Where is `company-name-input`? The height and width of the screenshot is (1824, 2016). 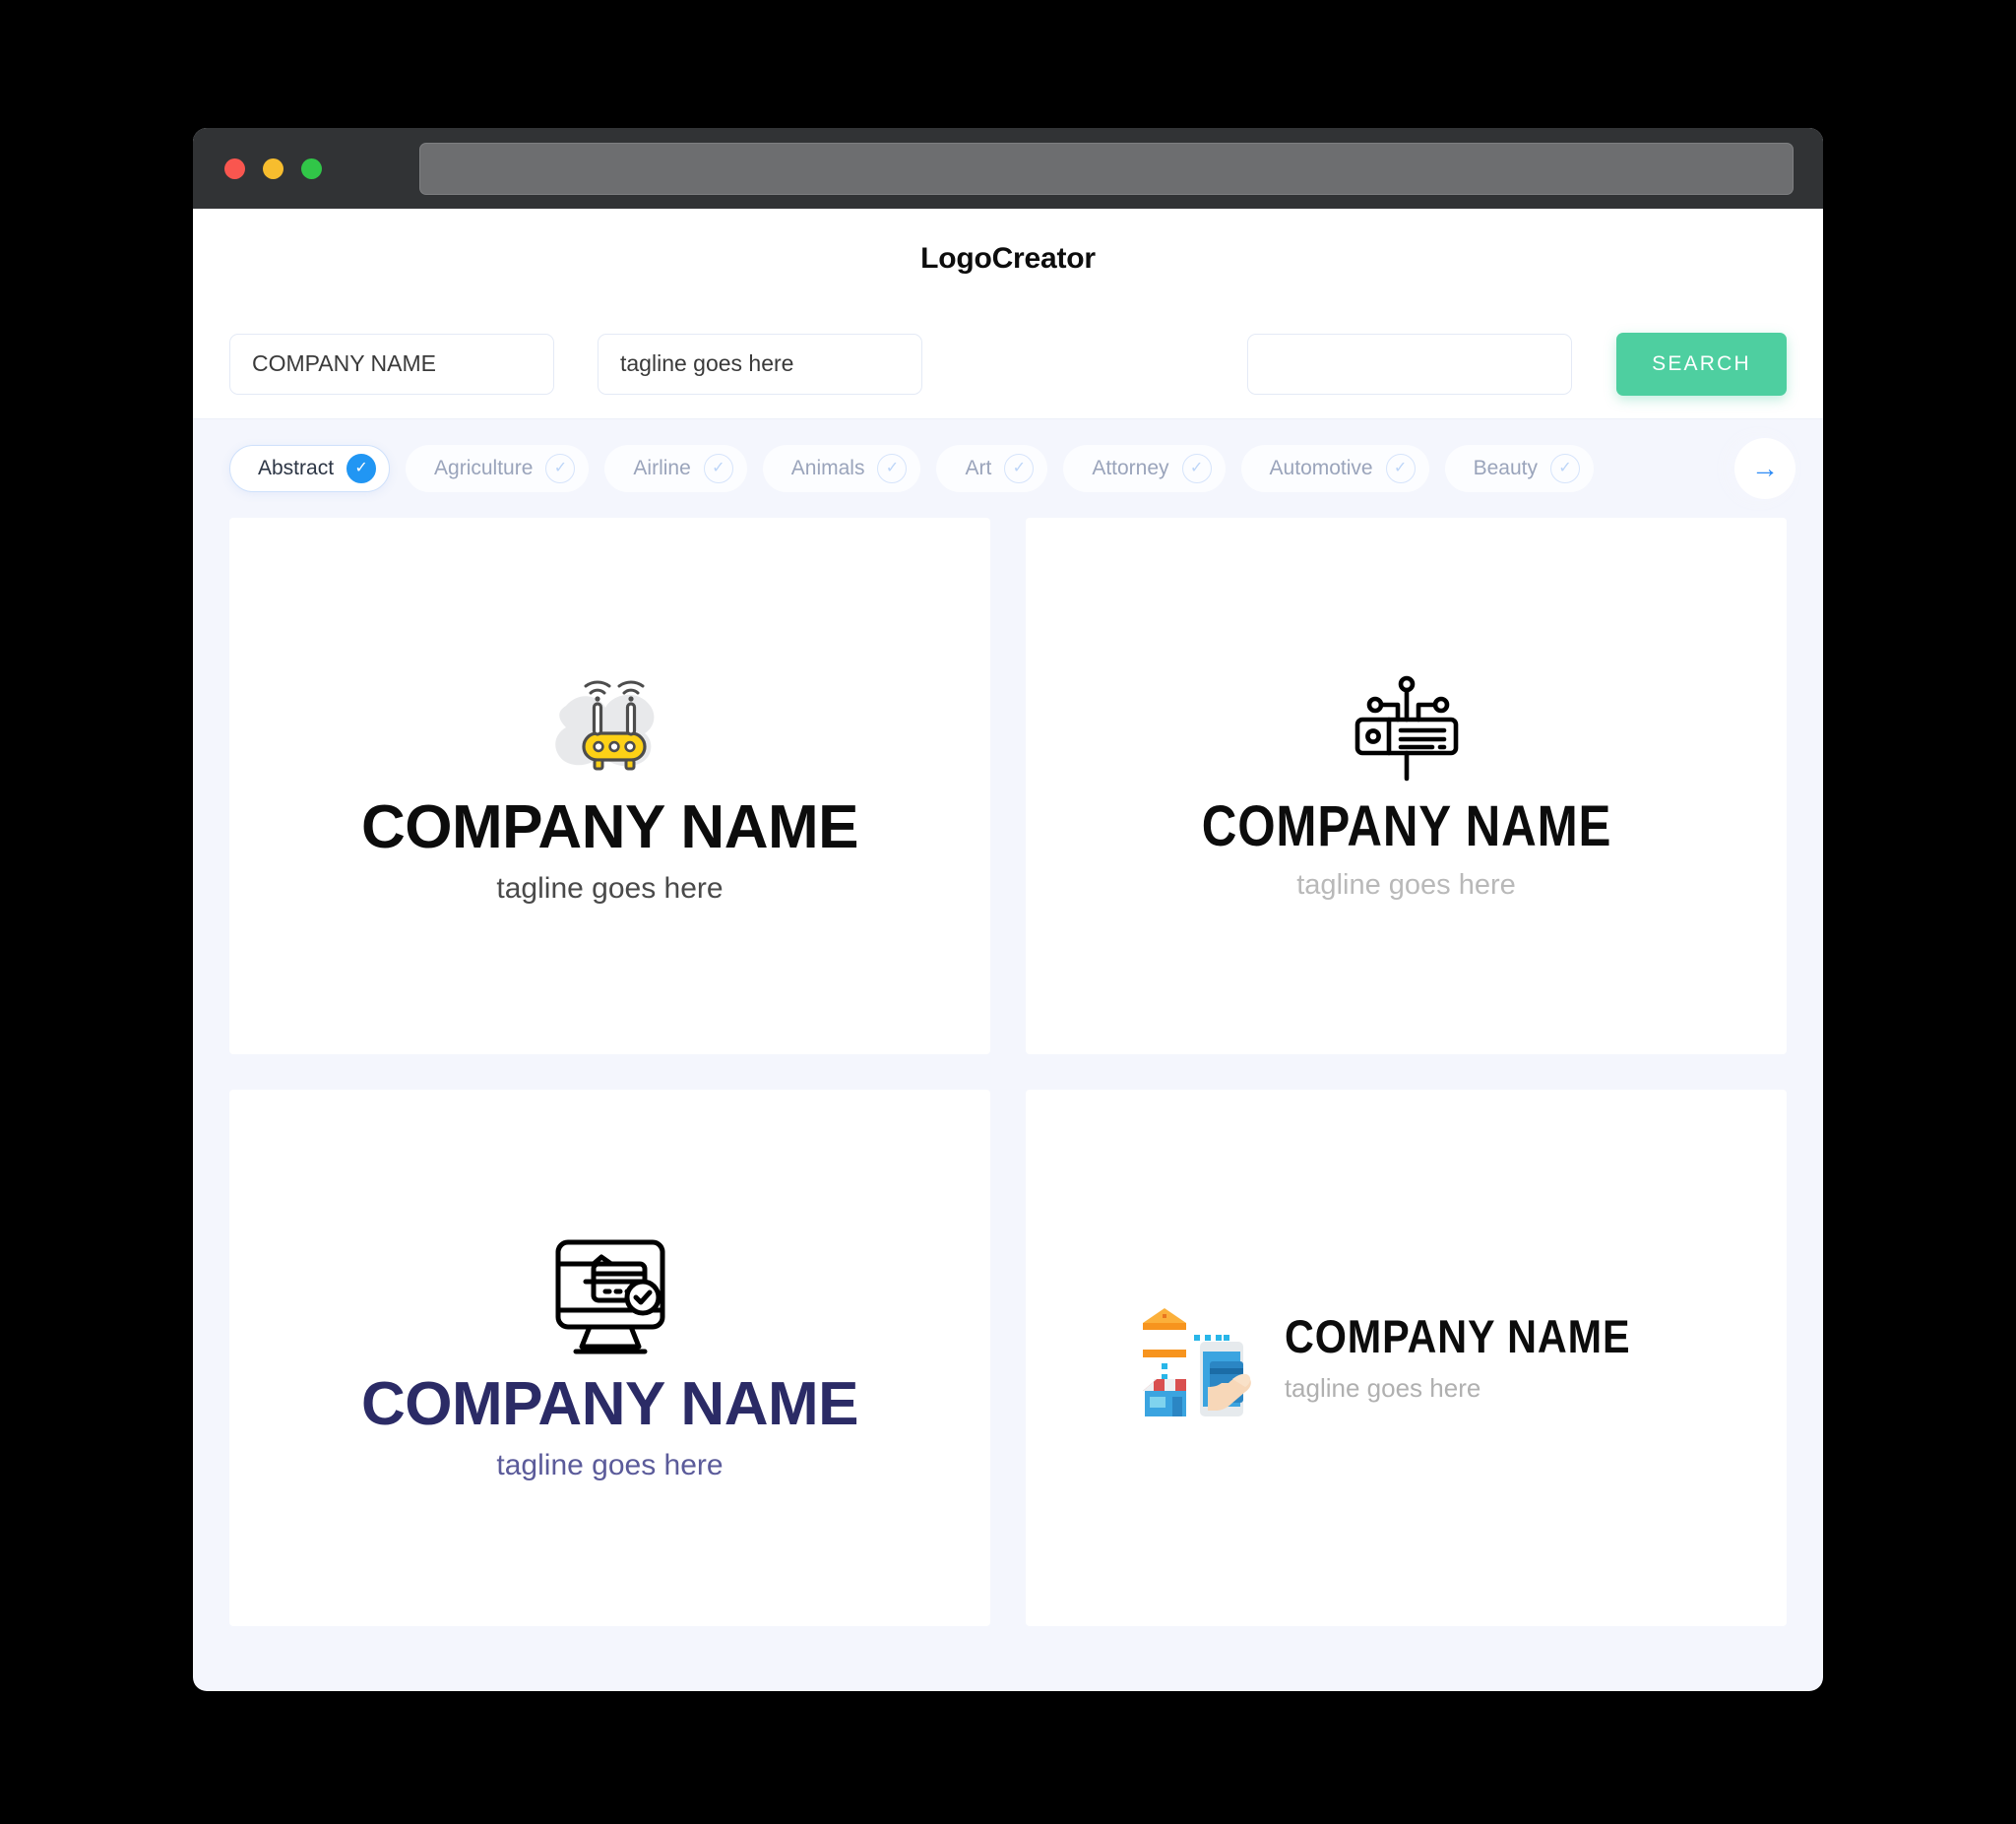
company-name-input is located at coordinates (391, 364).